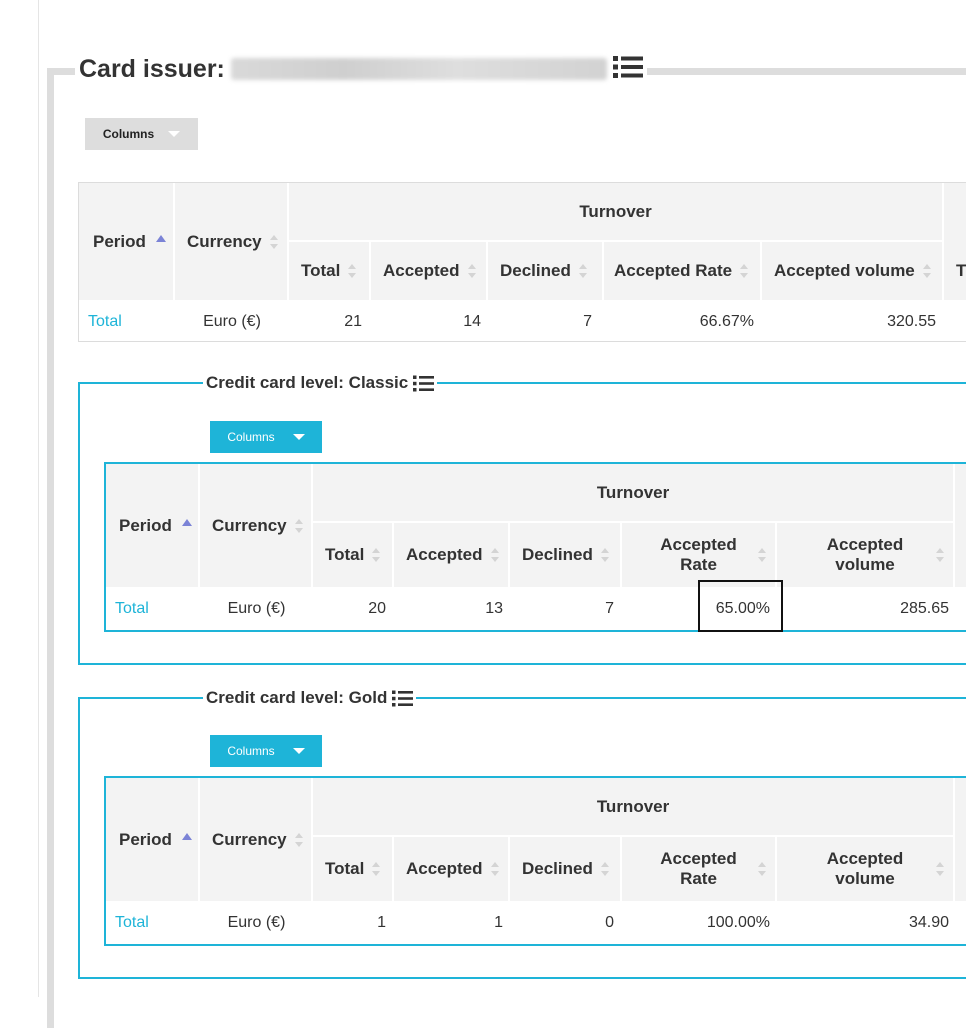 The width and height of the screenshot is (966, 1028). I want to click on table-row: Total Euro (€) 20 13 7 65.00% 285.65, so click(536, 608).